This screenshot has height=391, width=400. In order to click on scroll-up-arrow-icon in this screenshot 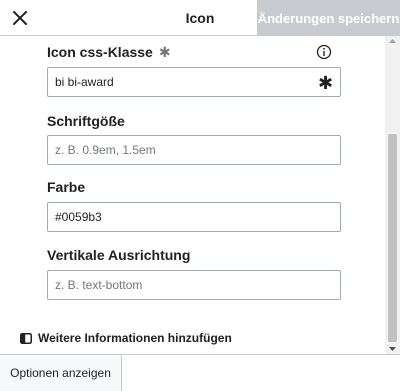, I will do `click(392, 41)`.